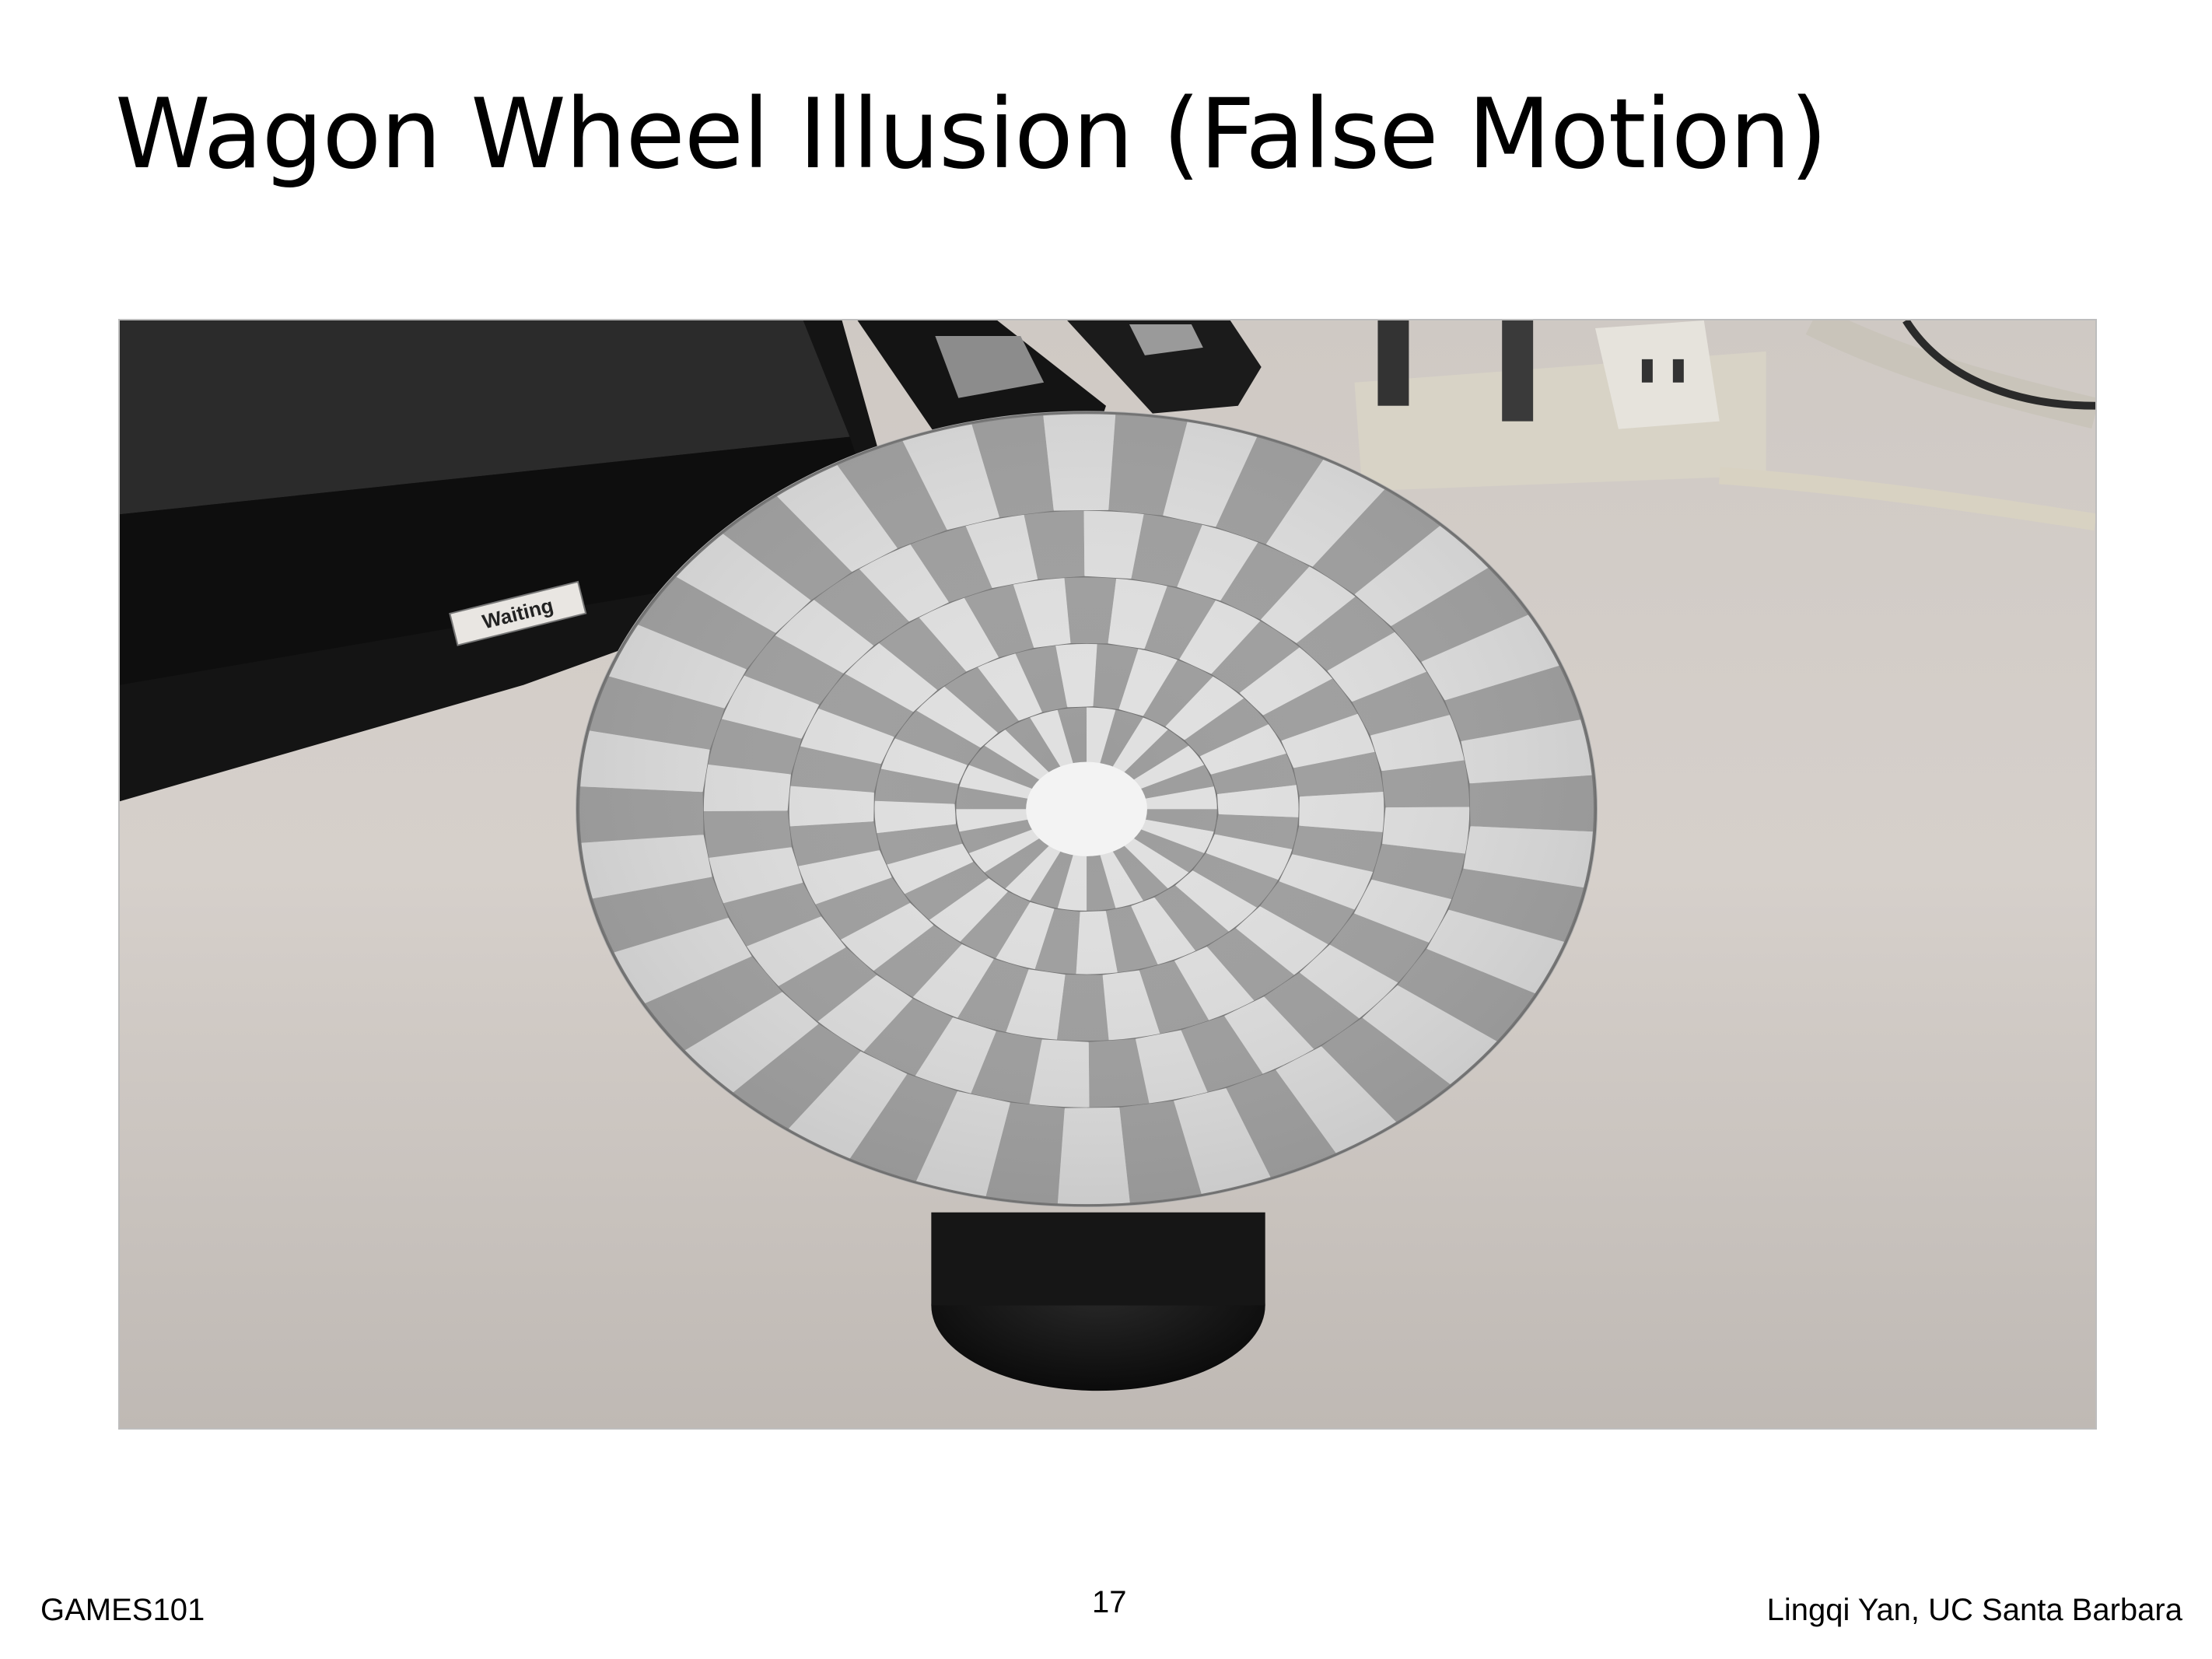 The image size is (2212, 1659). What do you see at coordinates (122, 1610) in the screenshot?
I see `footer-course: GAMES101` at bounding box center [122, 1610].